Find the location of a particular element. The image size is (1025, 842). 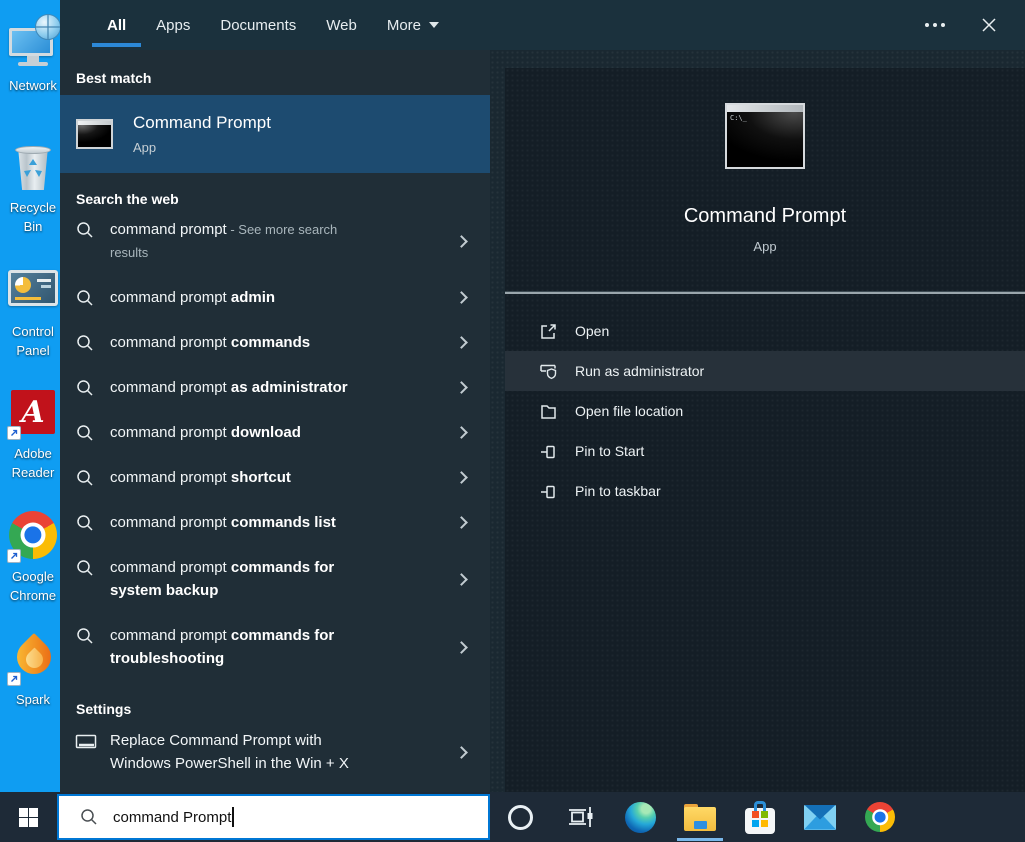

divider is located at coordinates (765, 293).